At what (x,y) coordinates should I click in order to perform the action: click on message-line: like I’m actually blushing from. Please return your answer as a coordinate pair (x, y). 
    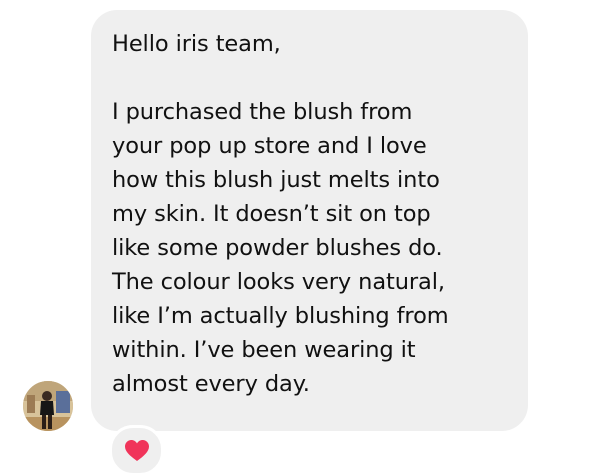
    Looking at the image, I should click on (280, 316).